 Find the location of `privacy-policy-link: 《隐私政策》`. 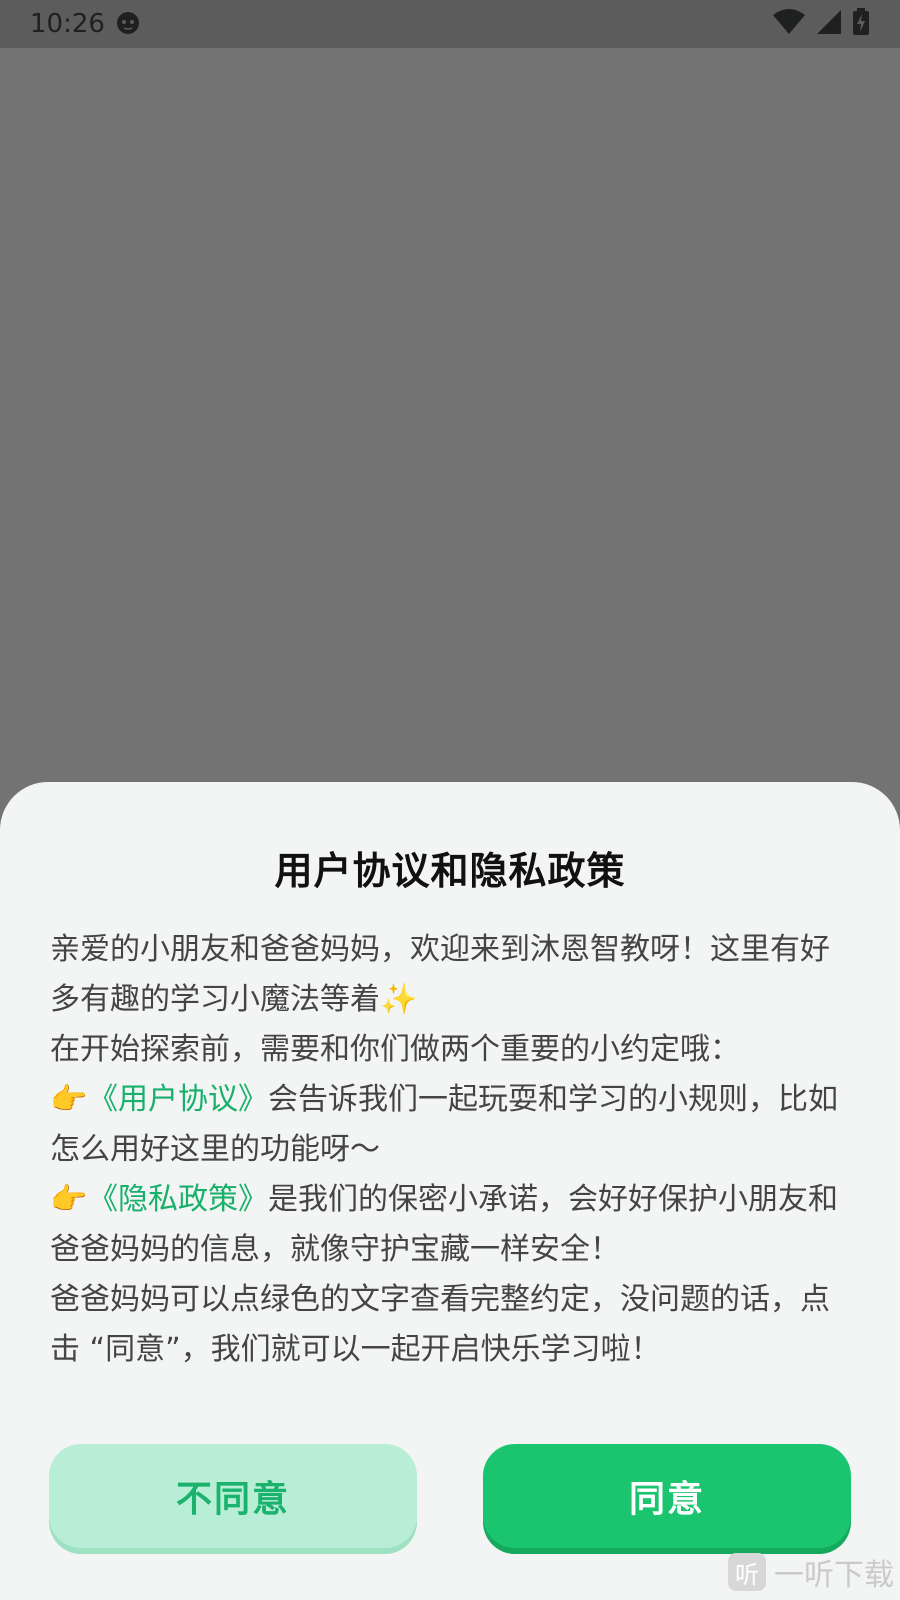

privacy-policy-link: 《隐私政策》 is located at coordinates (178, 1199).